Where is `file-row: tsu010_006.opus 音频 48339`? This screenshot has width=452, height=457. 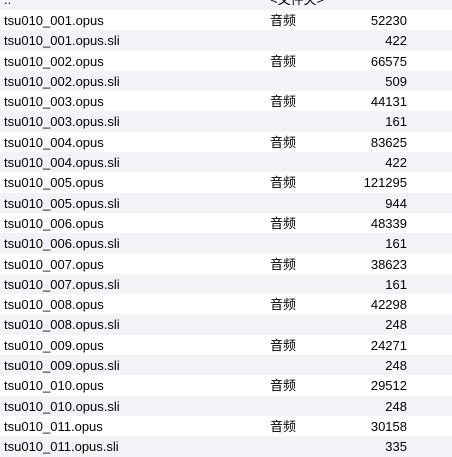 file-row: tsu010_006.opus 音频 48339 is located at coordinates (226, 223).